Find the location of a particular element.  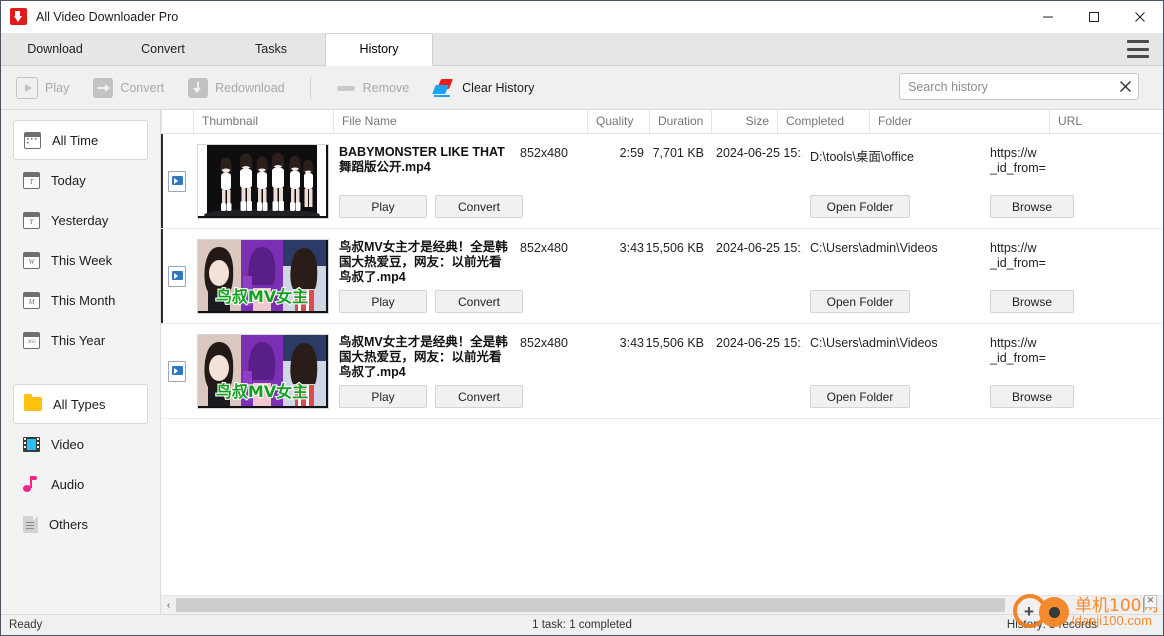

folder-icon is located at coordinates (33, 402).